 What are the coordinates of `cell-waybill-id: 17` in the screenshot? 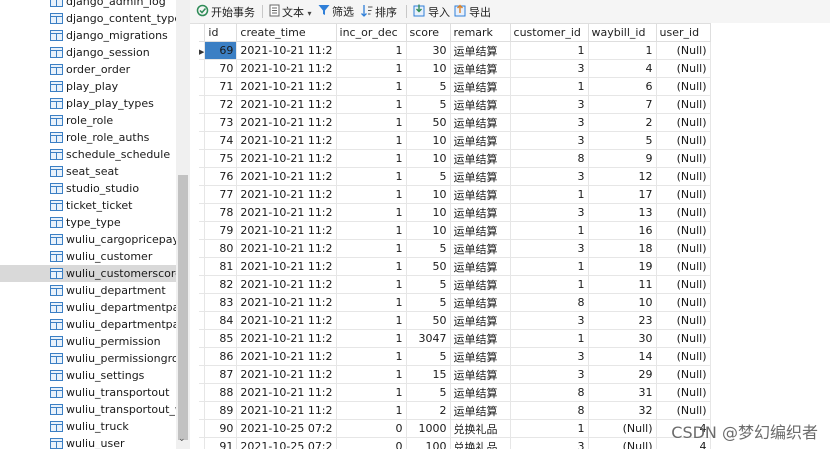 It's located at (622, 194).